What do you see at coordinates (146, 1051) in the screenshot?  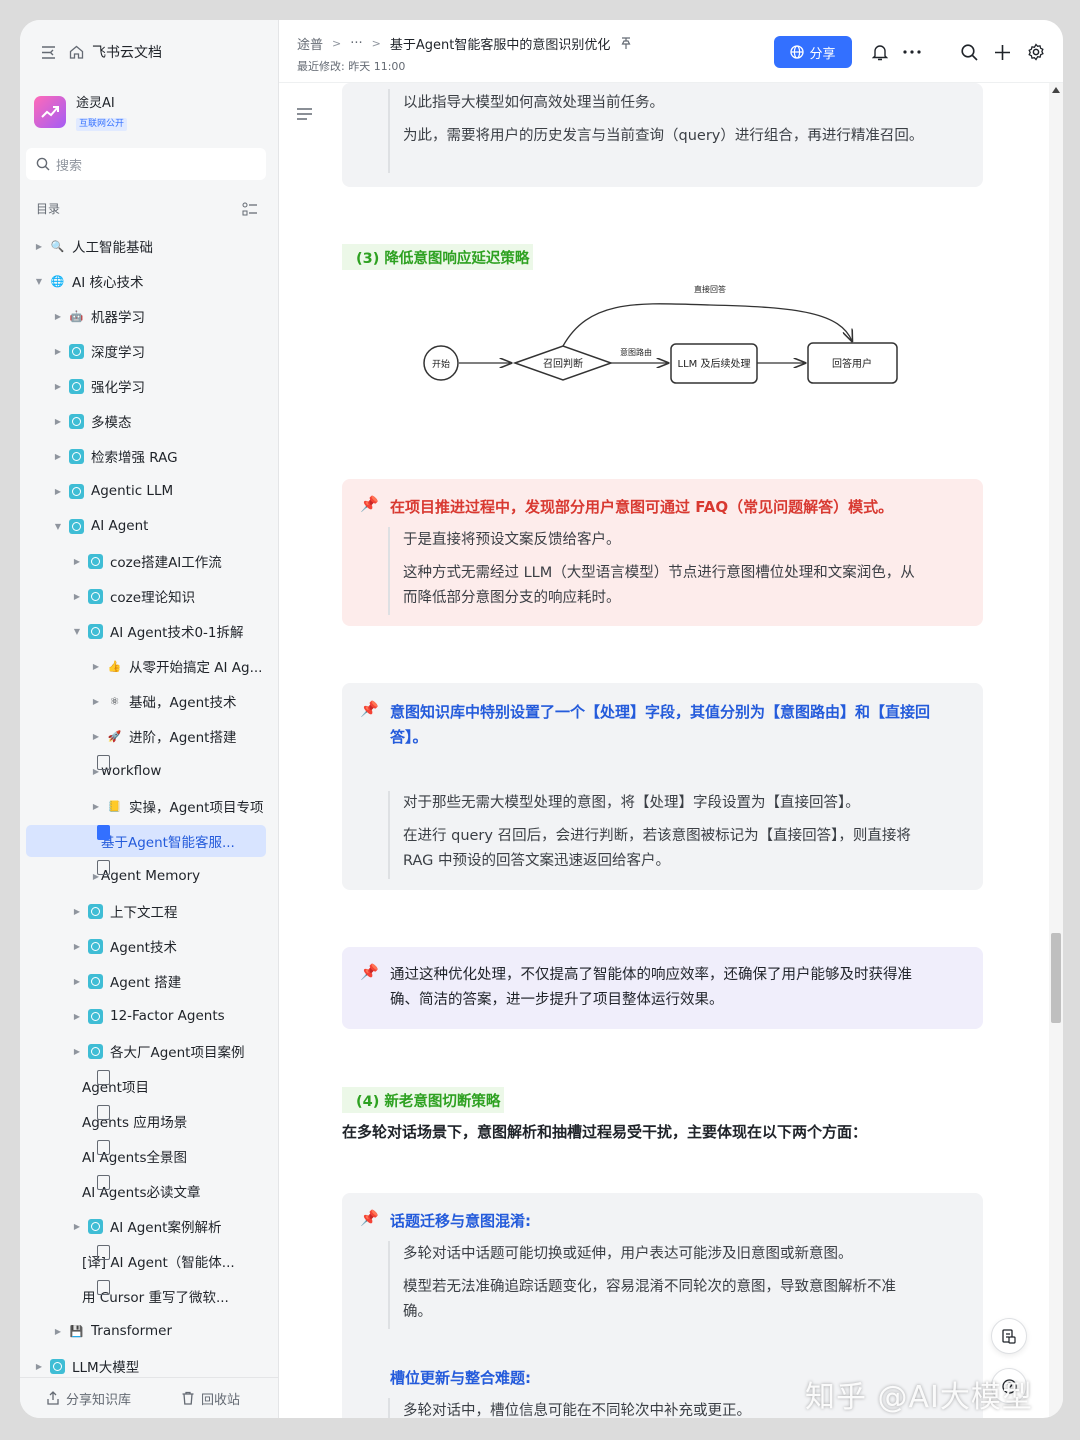 I see `tree-item: ▶ 各大厂Agent项目案例` at bounding box center [146, 1051].